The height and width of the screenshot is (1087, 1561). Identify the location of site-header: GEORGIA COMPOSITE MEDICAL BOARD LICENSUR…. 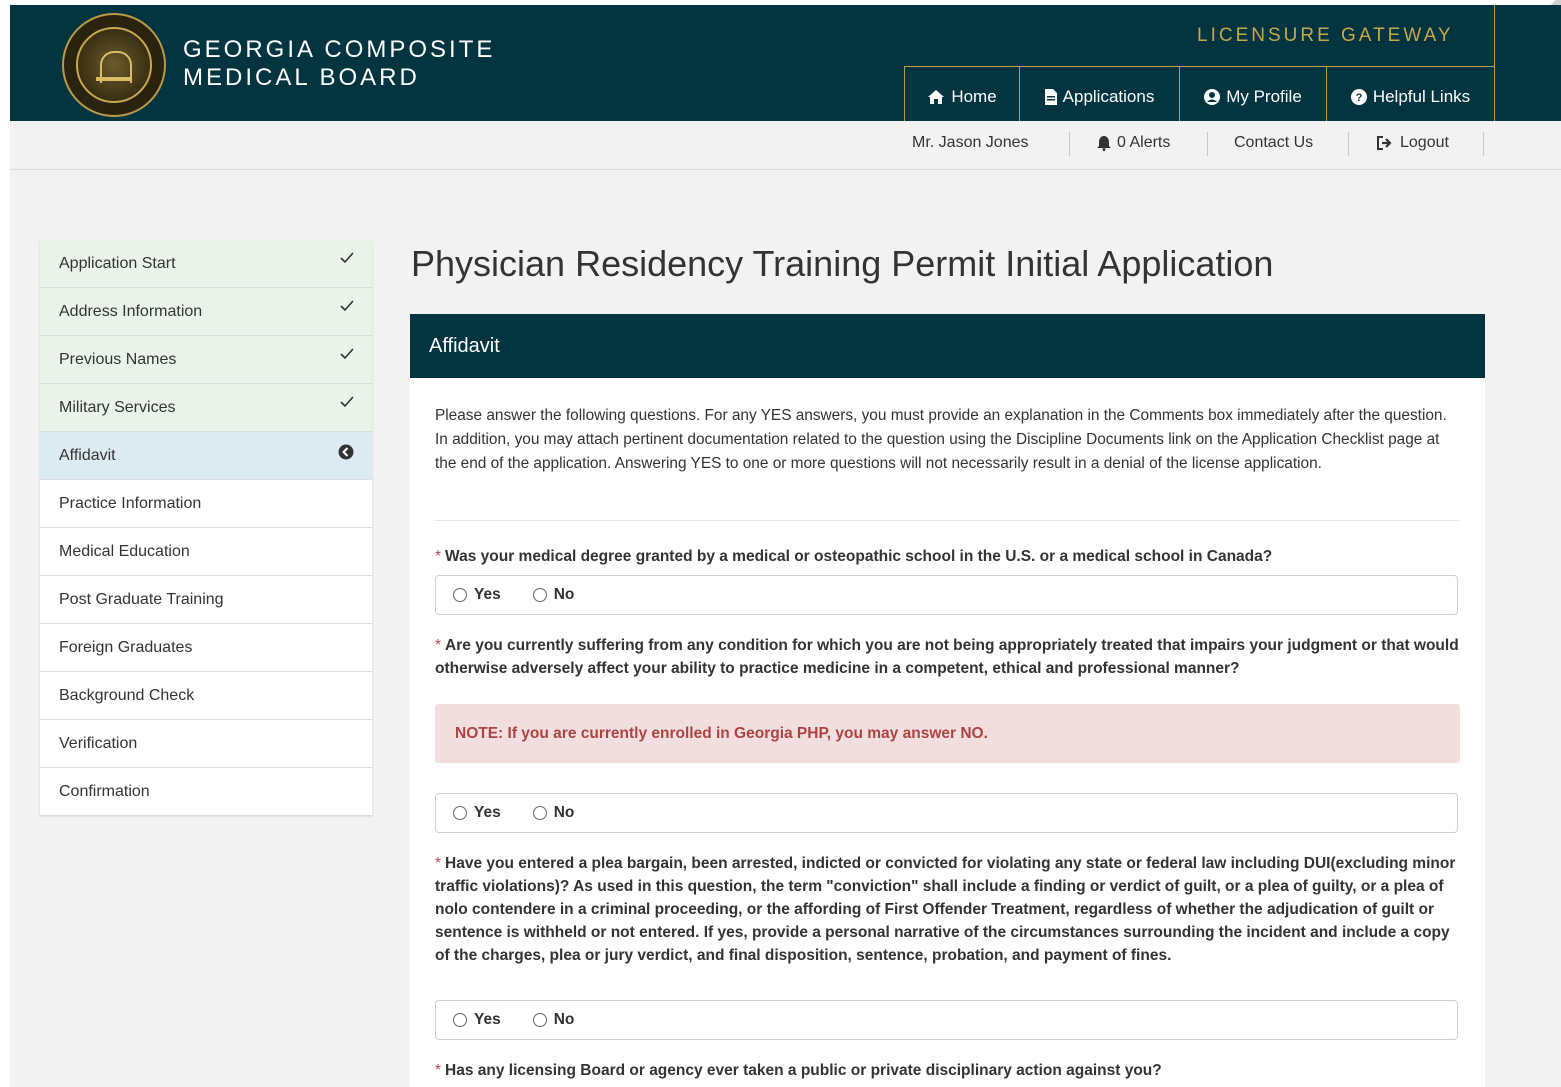
(785, 66).